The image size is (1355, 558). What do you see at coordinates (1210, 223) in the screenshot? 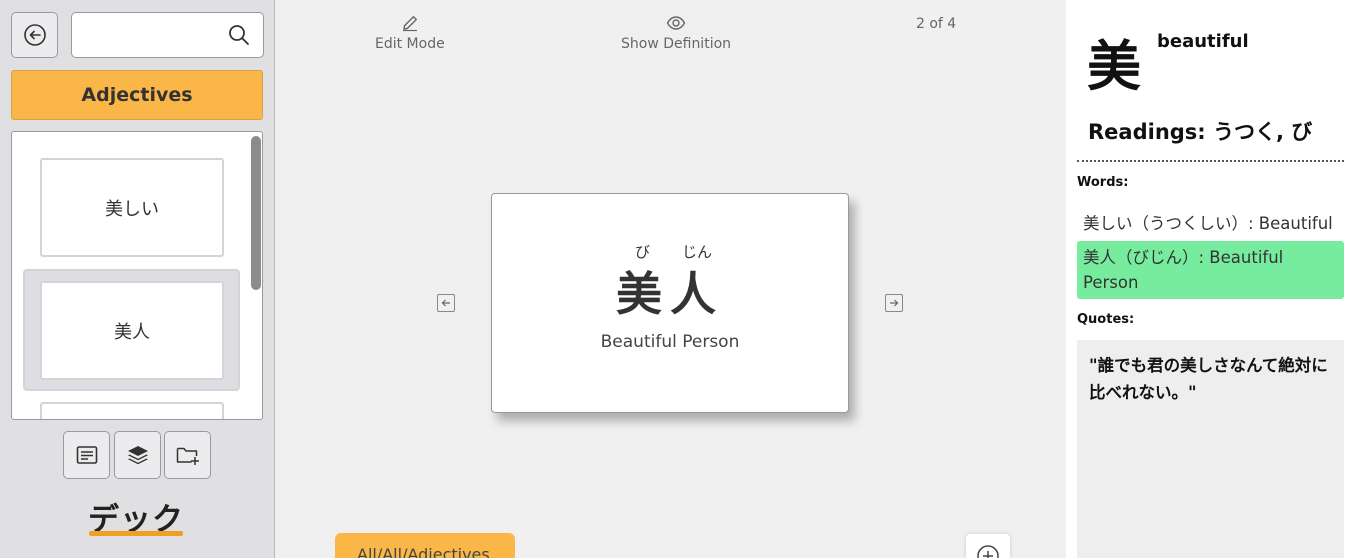
I see `word-entry: 美しい（うつくしい）: Beautiful` at bounding box center [1210, 223].